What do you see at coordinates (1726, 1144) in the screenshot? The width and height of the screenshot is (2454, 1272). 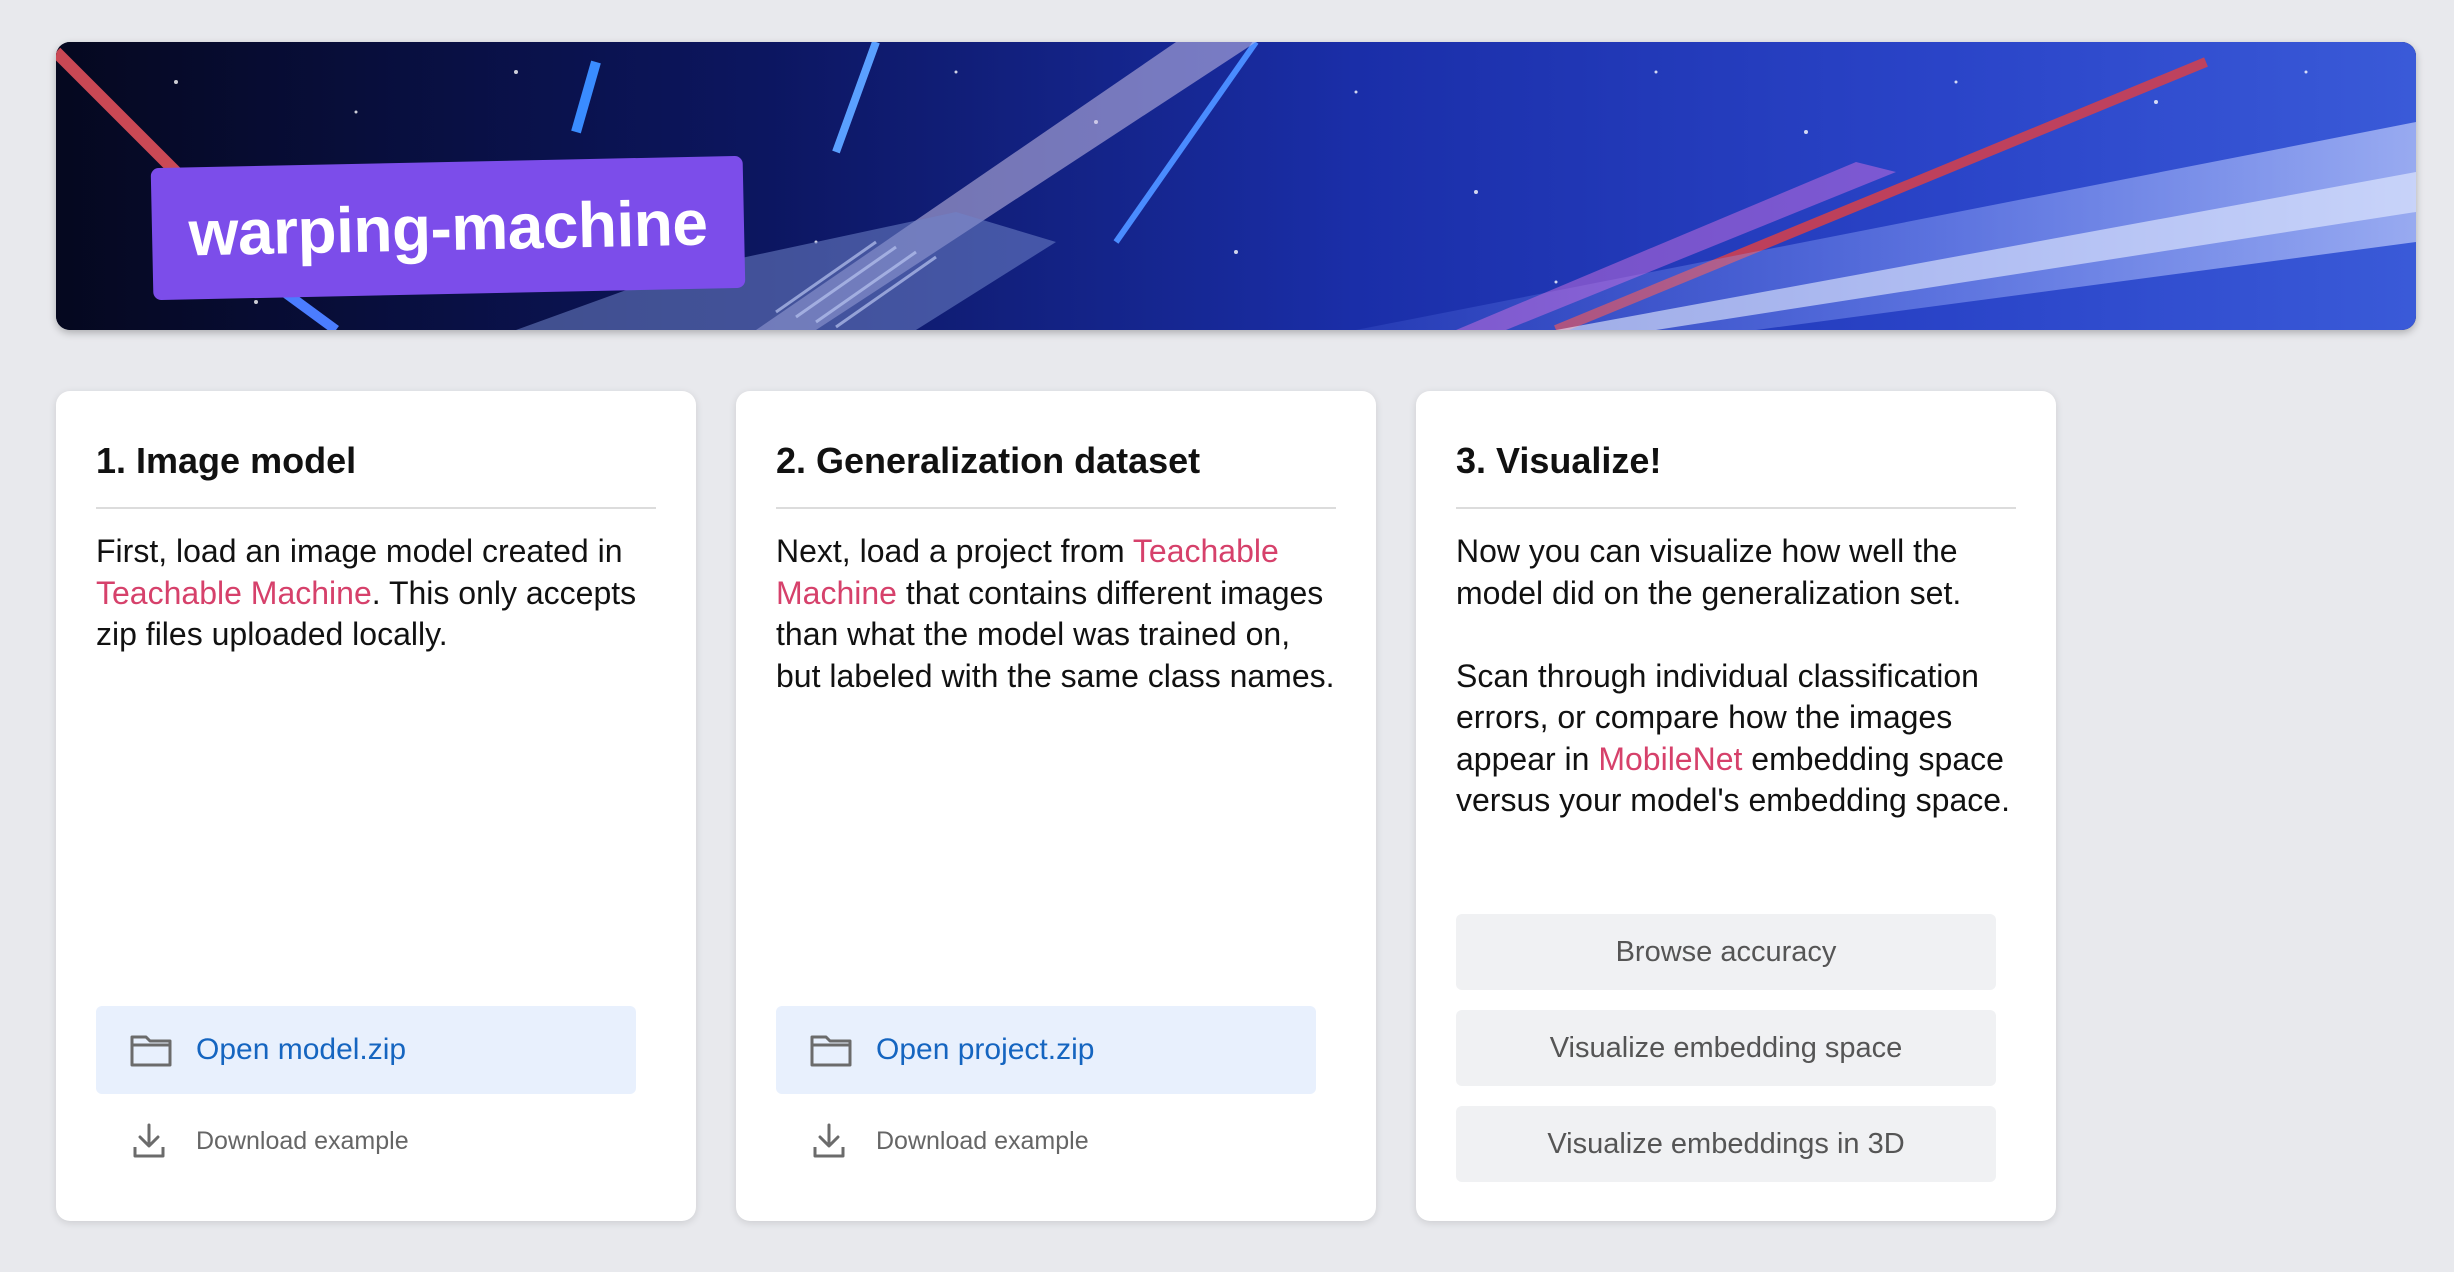 I see `visualize-embeddings-3d-button: Visualize embeddings in 3D` at bounding box center [1726, 1144].